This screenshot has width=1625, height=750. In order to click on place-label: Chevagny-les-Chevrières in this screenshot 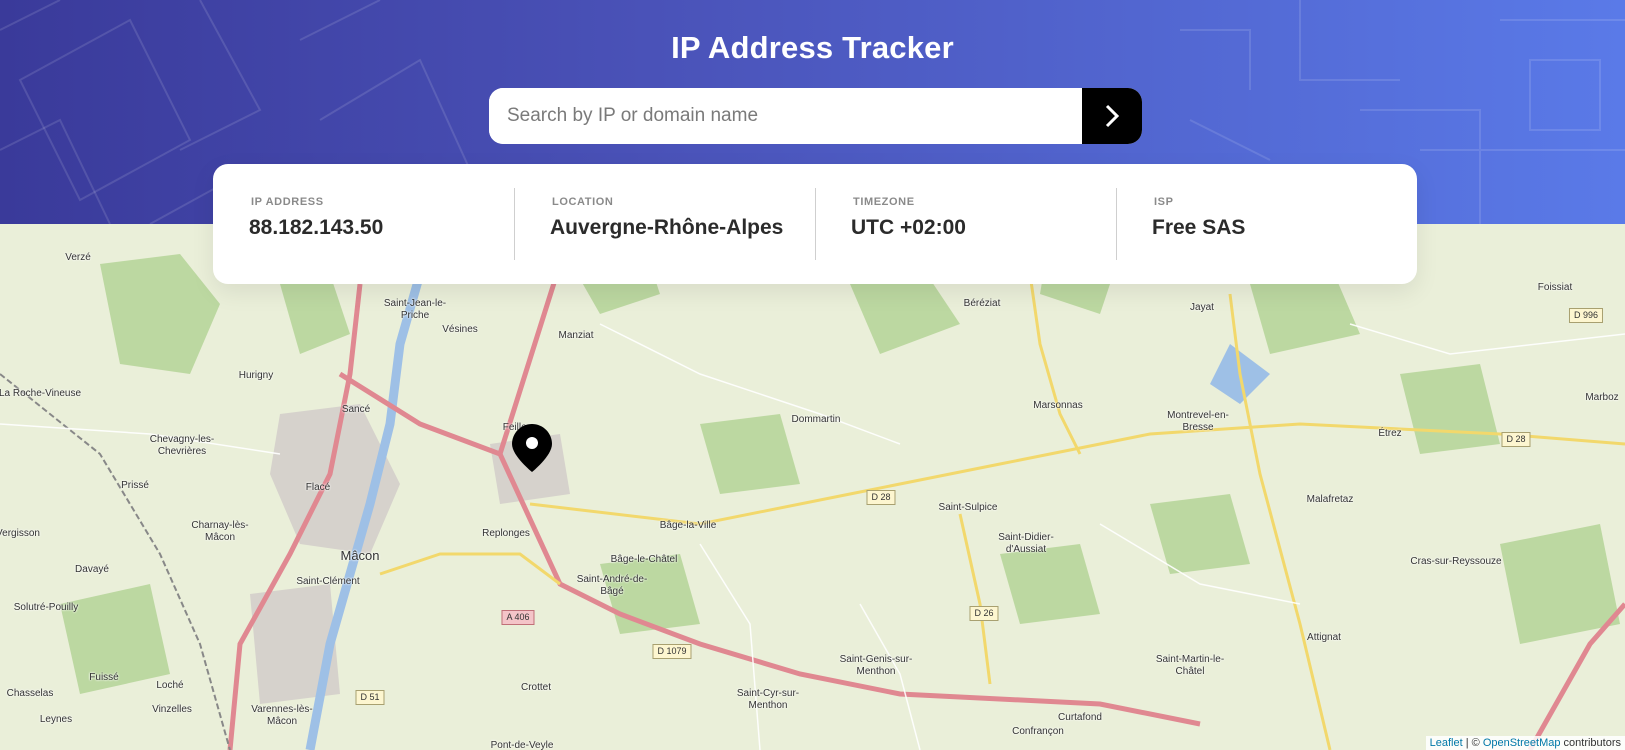, I will do `click(182, 445)`.